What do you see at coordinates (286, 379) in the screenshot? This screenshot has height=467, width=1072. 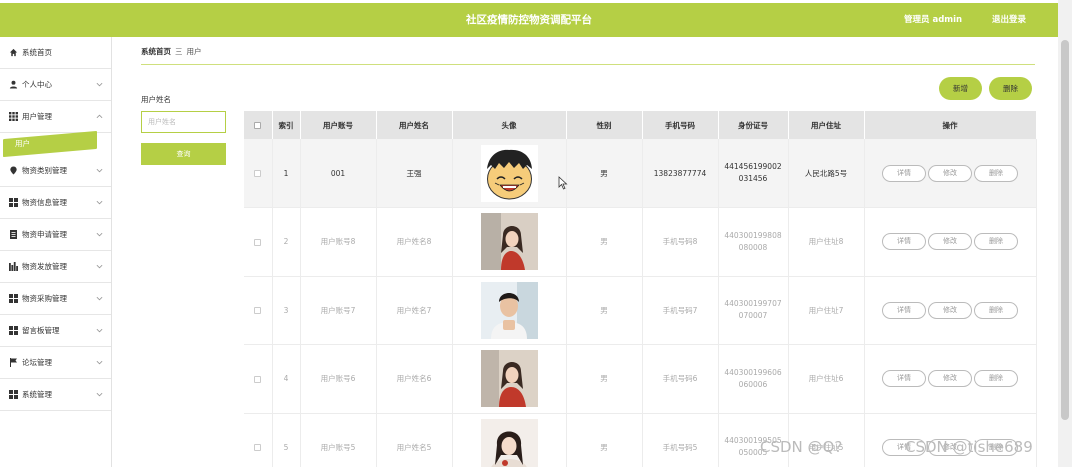 I see `cell-index: 4` at bounding box center [286, 379].